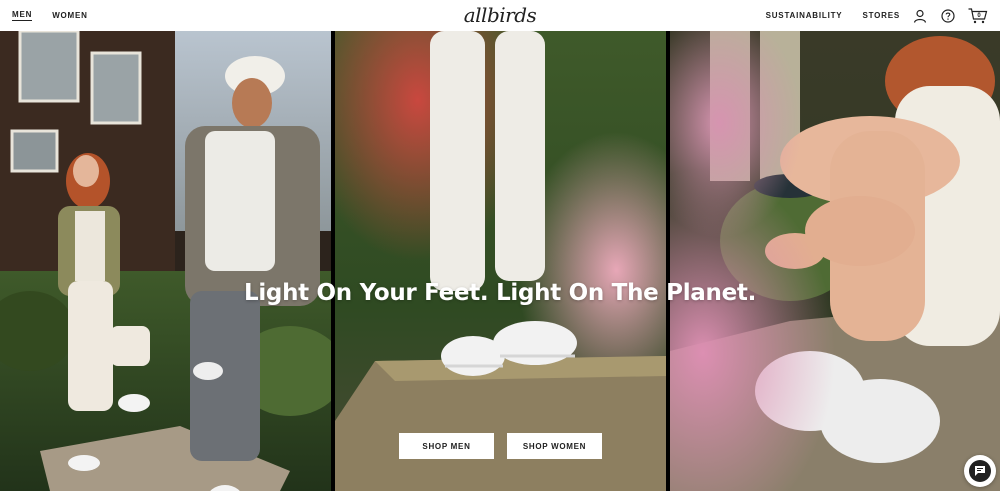  I want to click on nav-link-sustainability: SUSTAINABILITY, so click(804, 16).